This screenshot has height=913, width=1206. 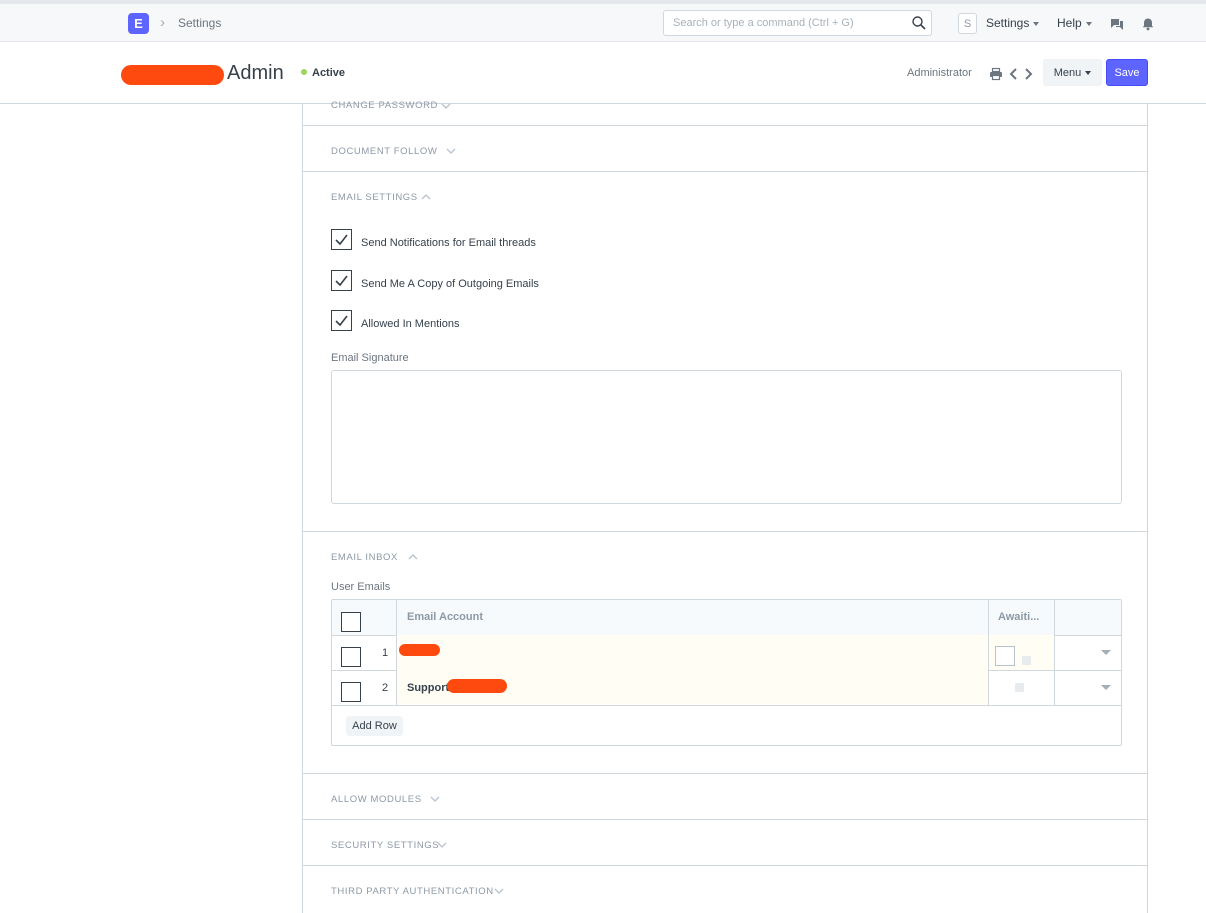 I want to click on awesome-bar, so click(x=797, y=23).